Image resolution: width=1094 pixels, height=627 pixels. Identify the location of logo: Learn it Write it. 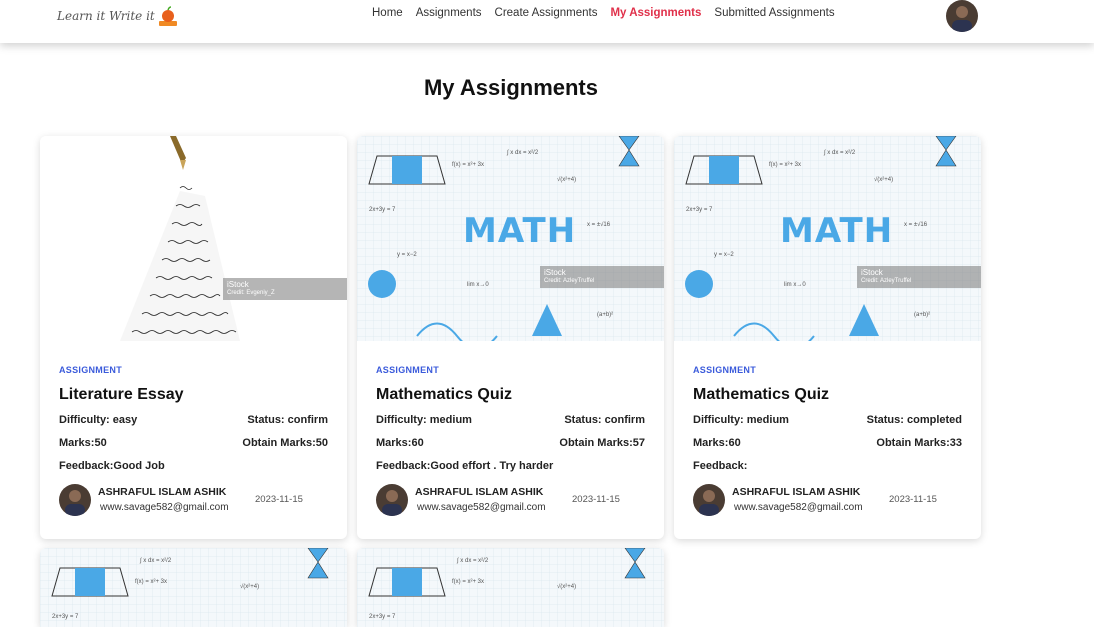
(117, 16).